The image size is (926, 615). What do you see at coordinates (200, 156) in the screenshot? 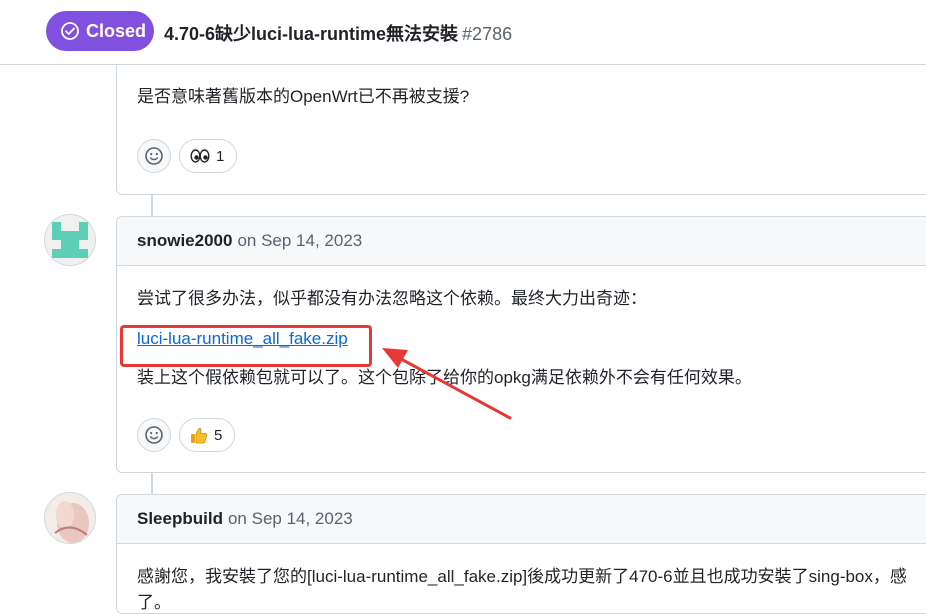
I see `eyes-icon` at bounding box center [200, 156].